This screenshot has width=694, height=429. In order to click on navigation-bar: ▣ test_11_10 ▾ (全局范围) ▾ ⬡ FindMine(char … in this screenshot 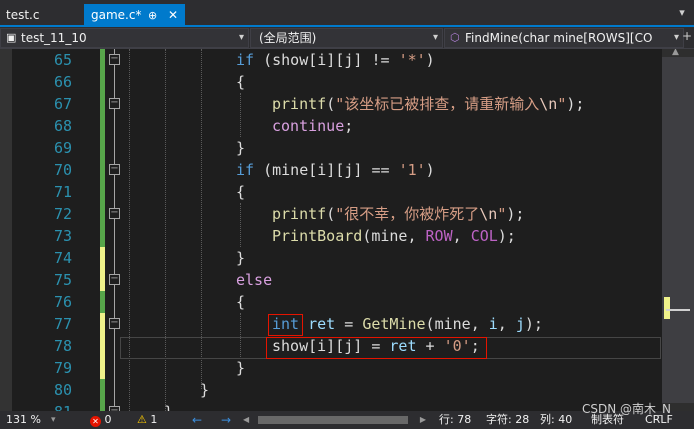, I will do `click(347, 38)`.